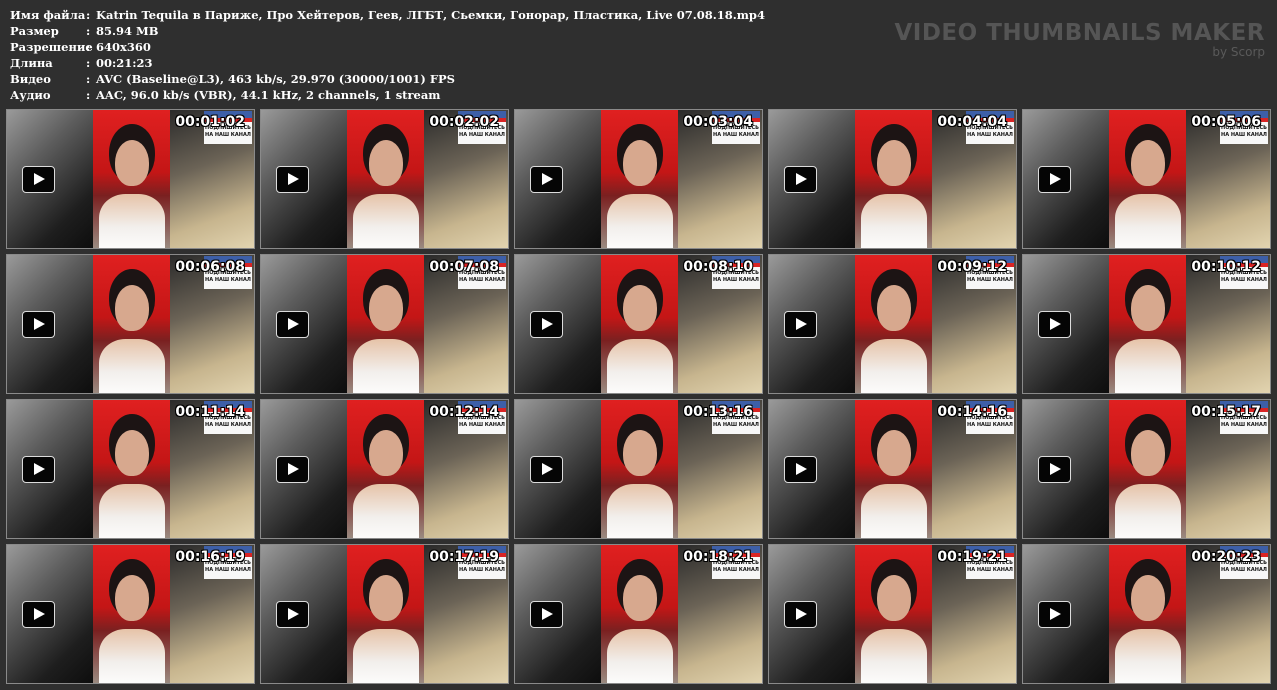 This screenshot has height=690, width=1277. Describe the element at coordinates (124, 63) in the screenshot. I see `info-value: 00:21:23` at that location.